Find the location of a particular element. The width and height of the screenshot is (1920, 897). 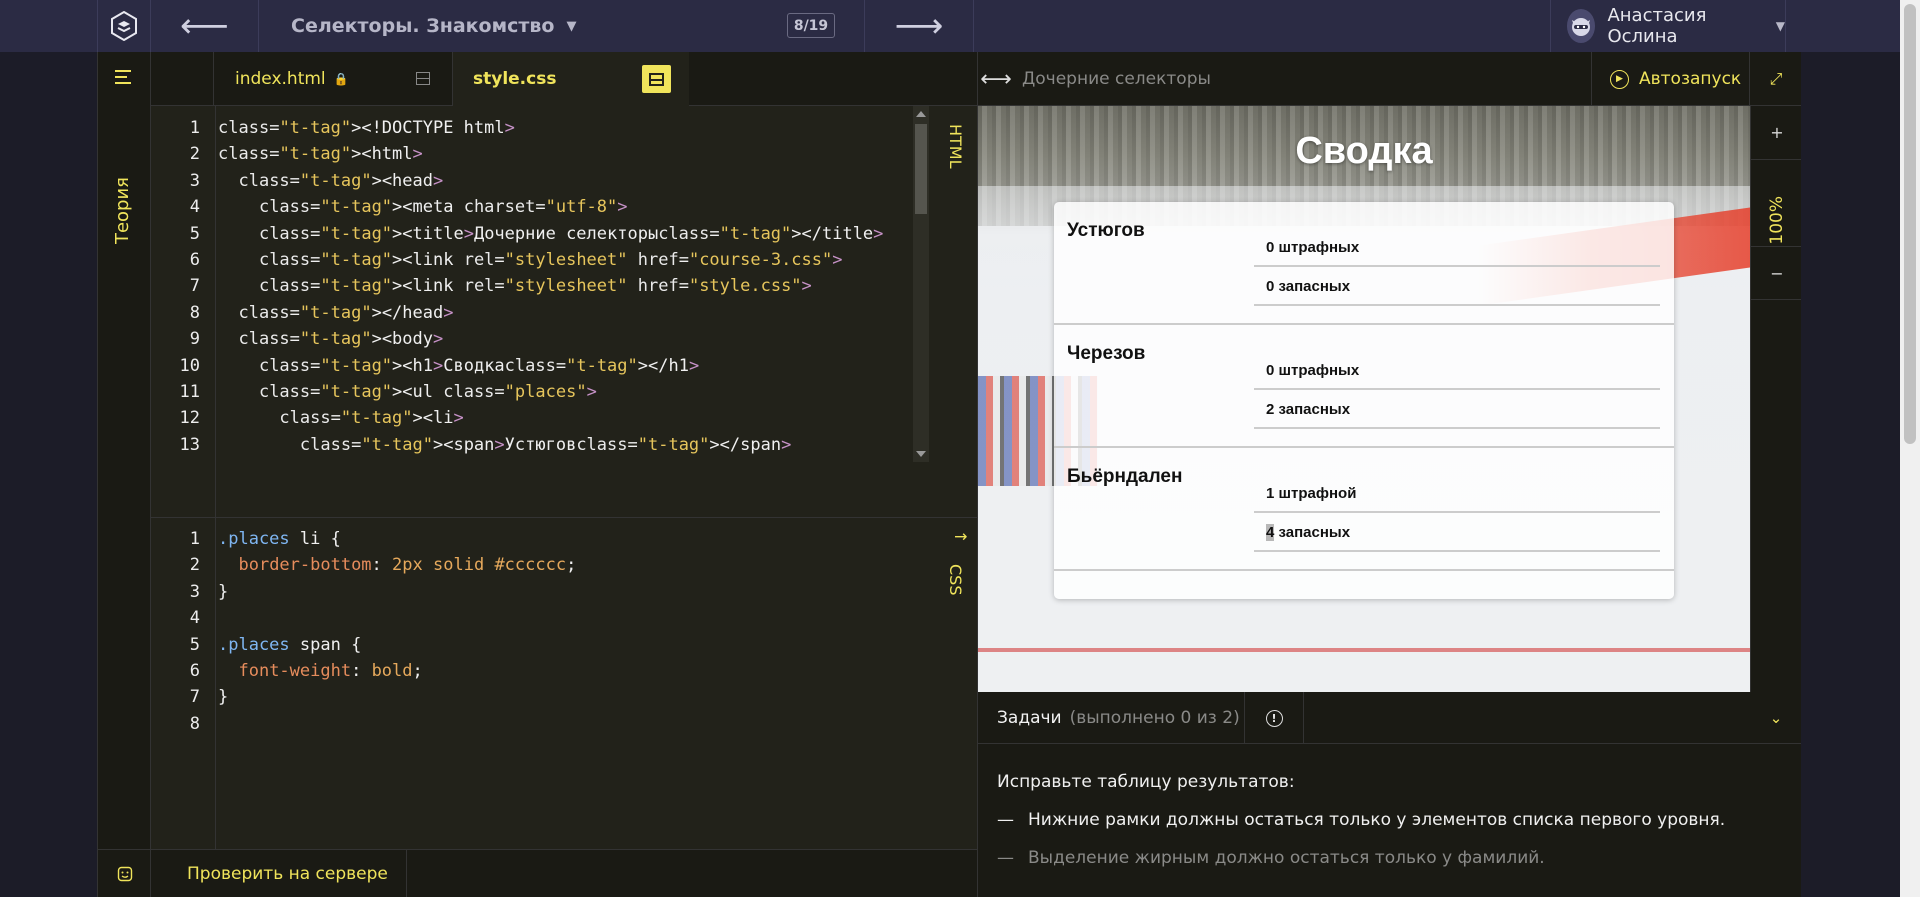

feedback-button is located at coordinates (125, 873).